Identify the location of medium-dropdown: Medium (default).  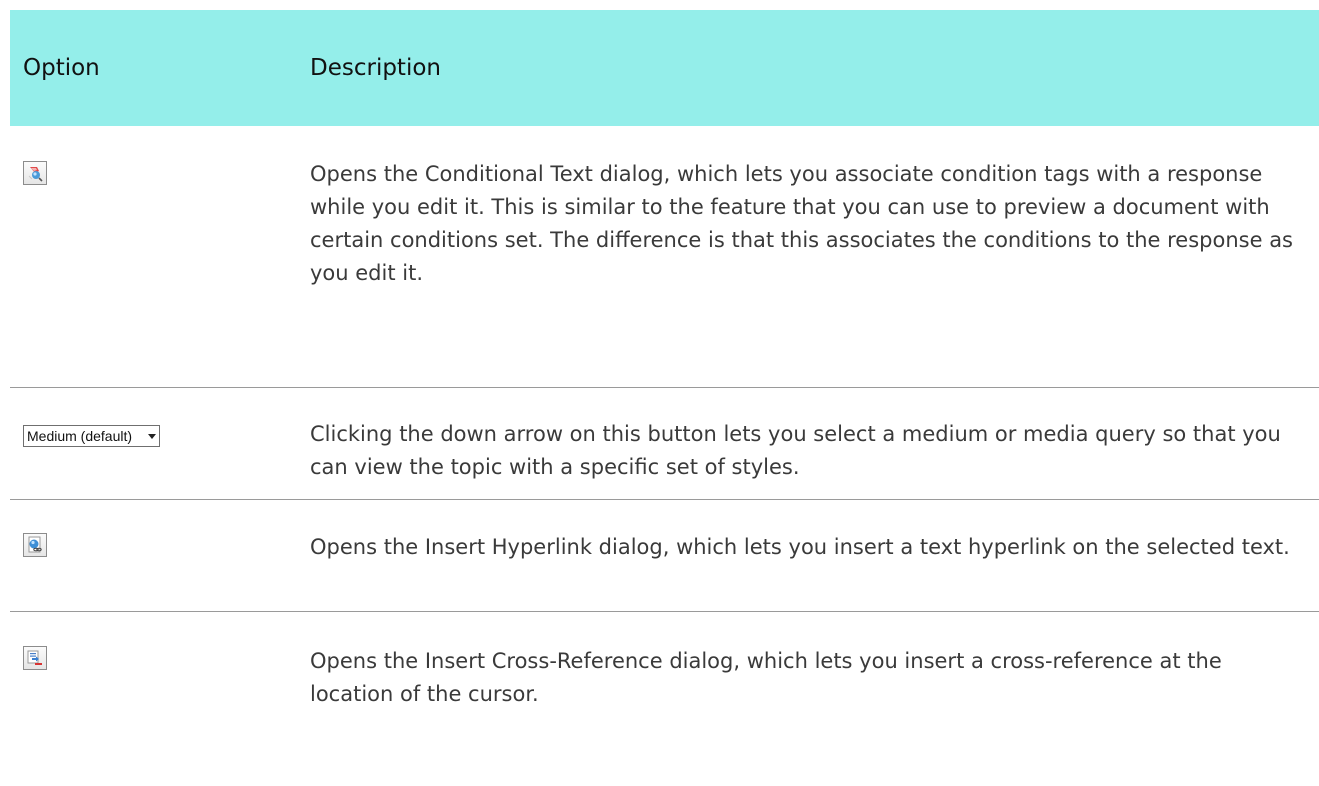
(91, 436).